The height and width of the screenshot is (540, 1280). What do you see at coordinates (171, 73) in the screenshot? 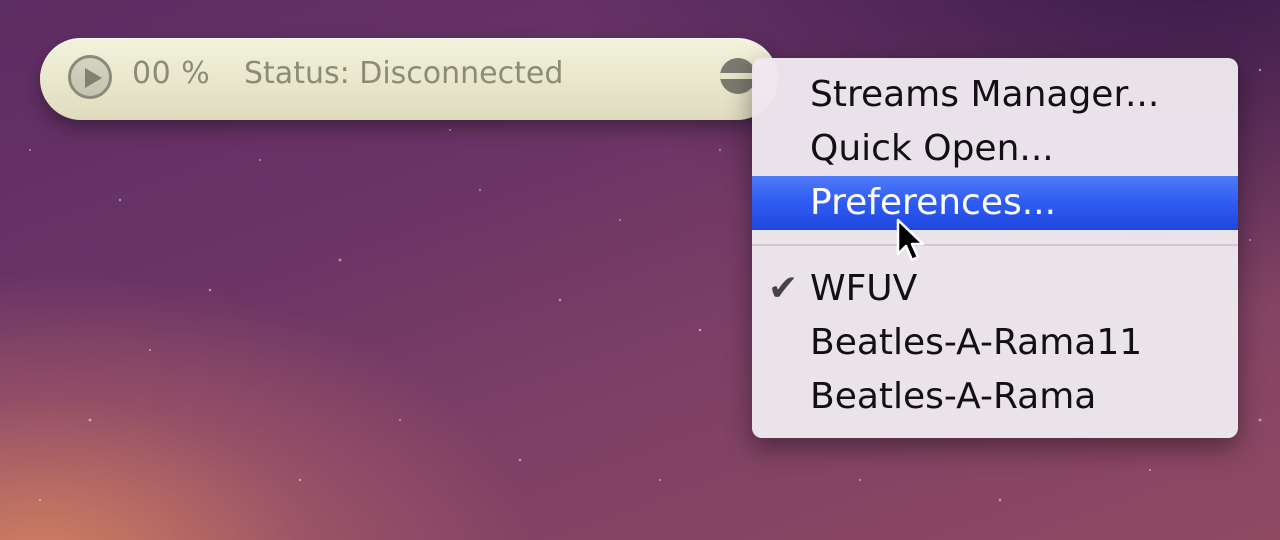
I see `progress-percent: 00 %` at bounding box center [171, 73].